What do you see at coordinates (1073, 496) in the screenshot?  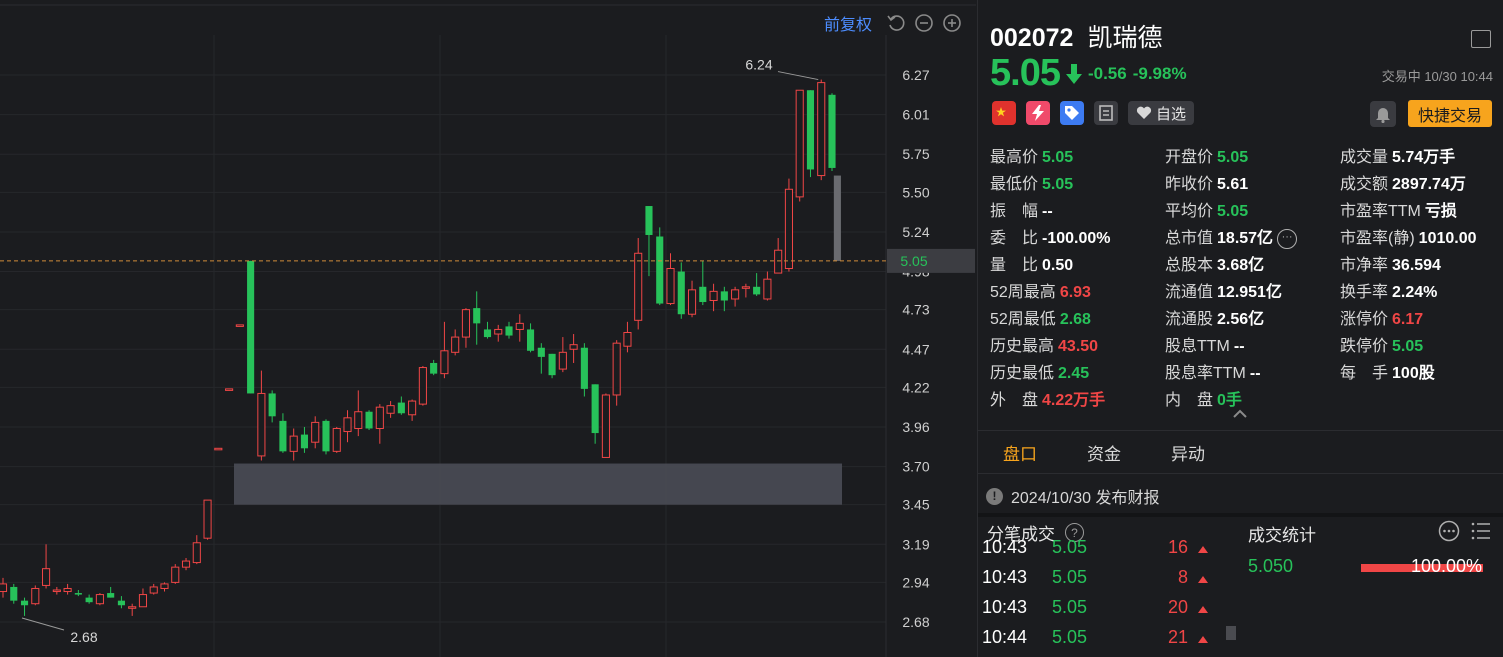 I see `earnings-notice: ! 2024/10/30 发布财报` at bounding box center [1073, 496].